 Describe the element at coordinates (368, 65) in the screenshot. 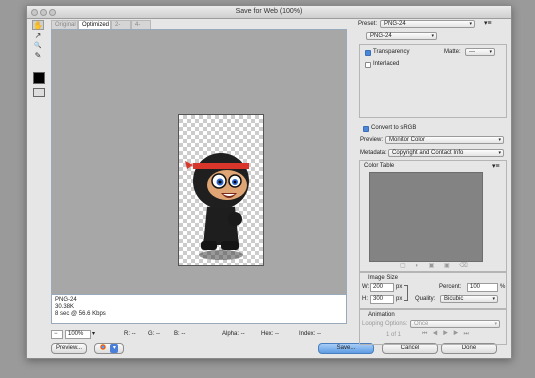

I see `interlaced-checkbox` at that location.